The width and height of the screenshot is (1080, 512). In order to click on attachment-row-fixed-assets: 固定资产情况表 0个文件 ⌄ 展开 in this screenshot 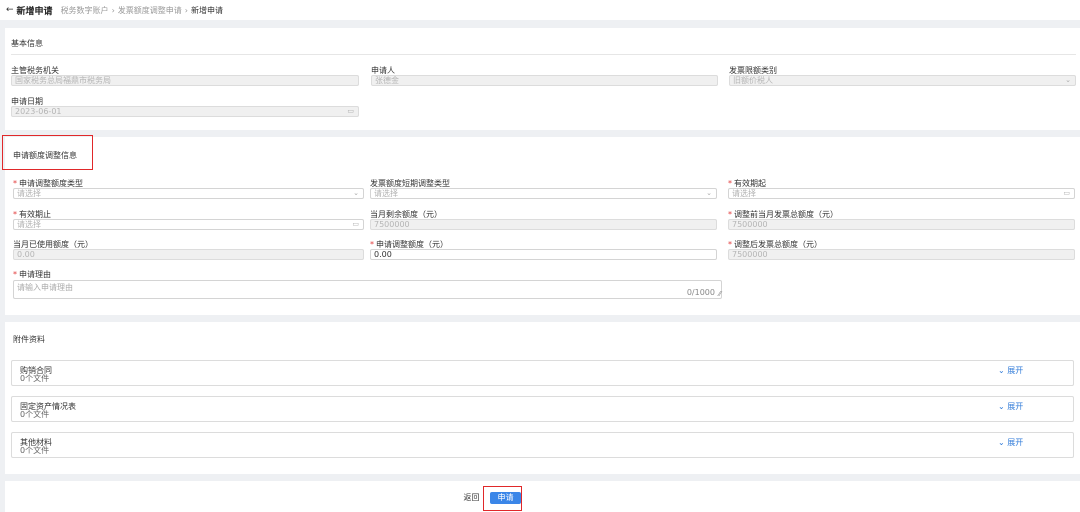, I will do `click(542, 409)`.